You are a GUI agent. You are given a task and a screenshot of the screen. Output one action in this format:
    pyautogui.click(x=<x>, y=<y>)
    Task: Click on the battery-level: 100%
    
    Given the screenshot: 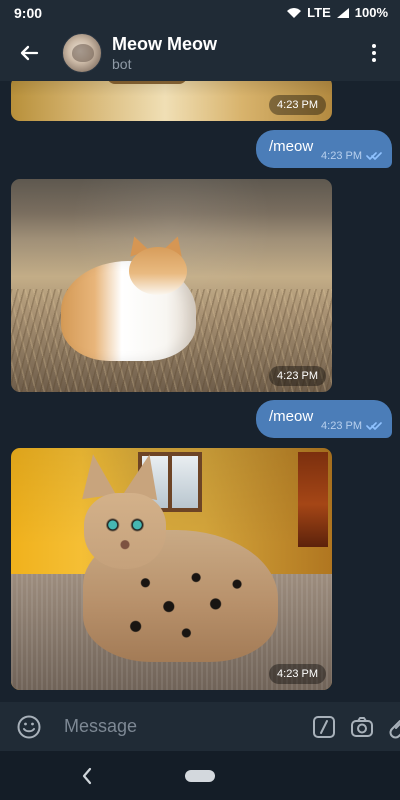 What is the action you would take?
    pyautogui.click(x=371, y=12)
    